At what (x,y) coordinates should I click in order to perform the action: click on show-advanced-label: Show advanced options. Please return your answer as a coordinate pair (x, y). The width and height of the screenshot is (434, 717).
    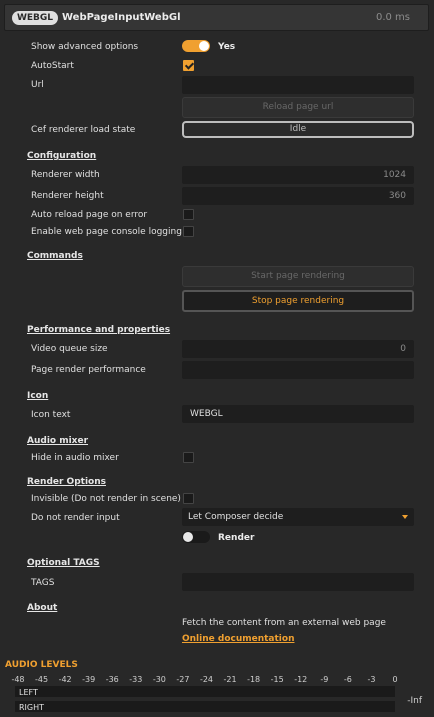
    Looking at the image, I should click on (85, 47).